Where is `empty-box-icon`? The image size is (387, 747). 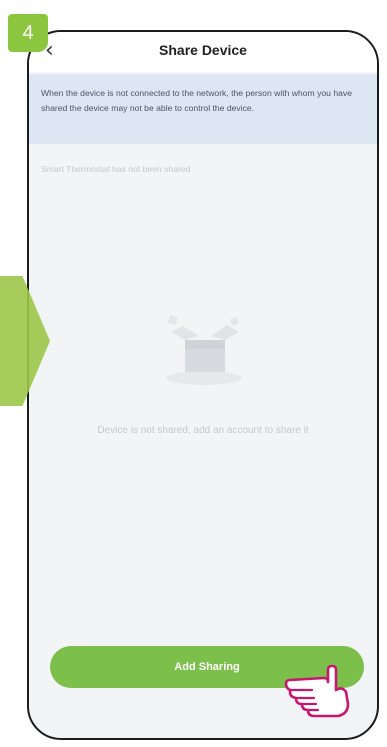 empty-box-icon is located at coordinates (204, 349).